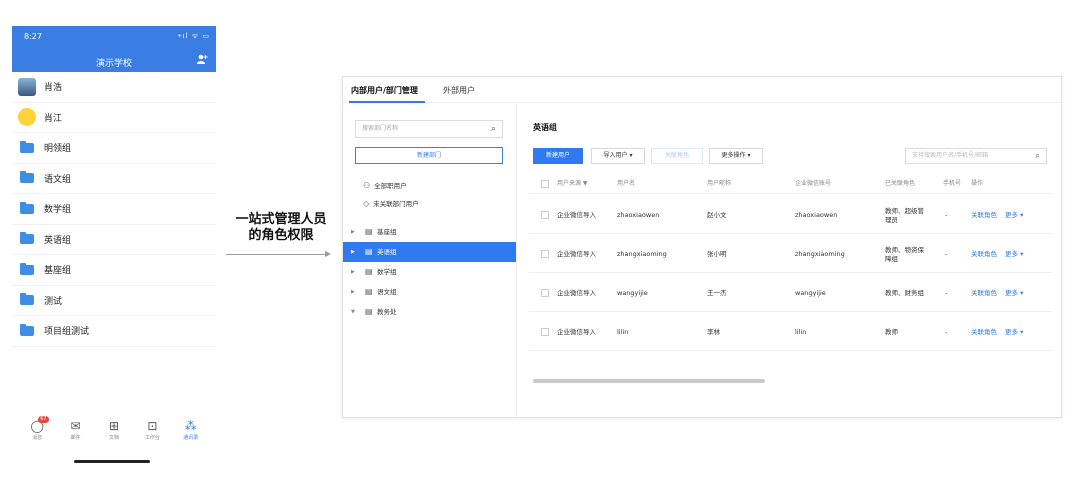 This screenshot has height=484, width=1080. Describe the element at coordinates (114, 87) in the screenshot. I see `contact-item: 肖浩` at that location.